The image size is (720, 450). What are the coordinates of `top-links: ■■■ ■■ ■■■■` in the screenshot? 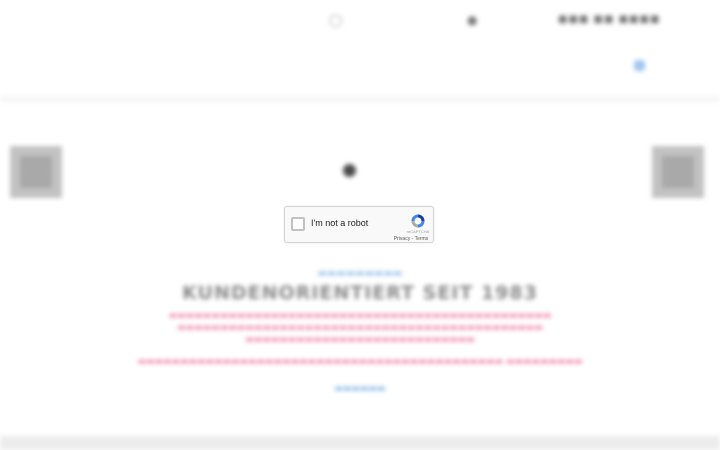 It's located at (609, 19).